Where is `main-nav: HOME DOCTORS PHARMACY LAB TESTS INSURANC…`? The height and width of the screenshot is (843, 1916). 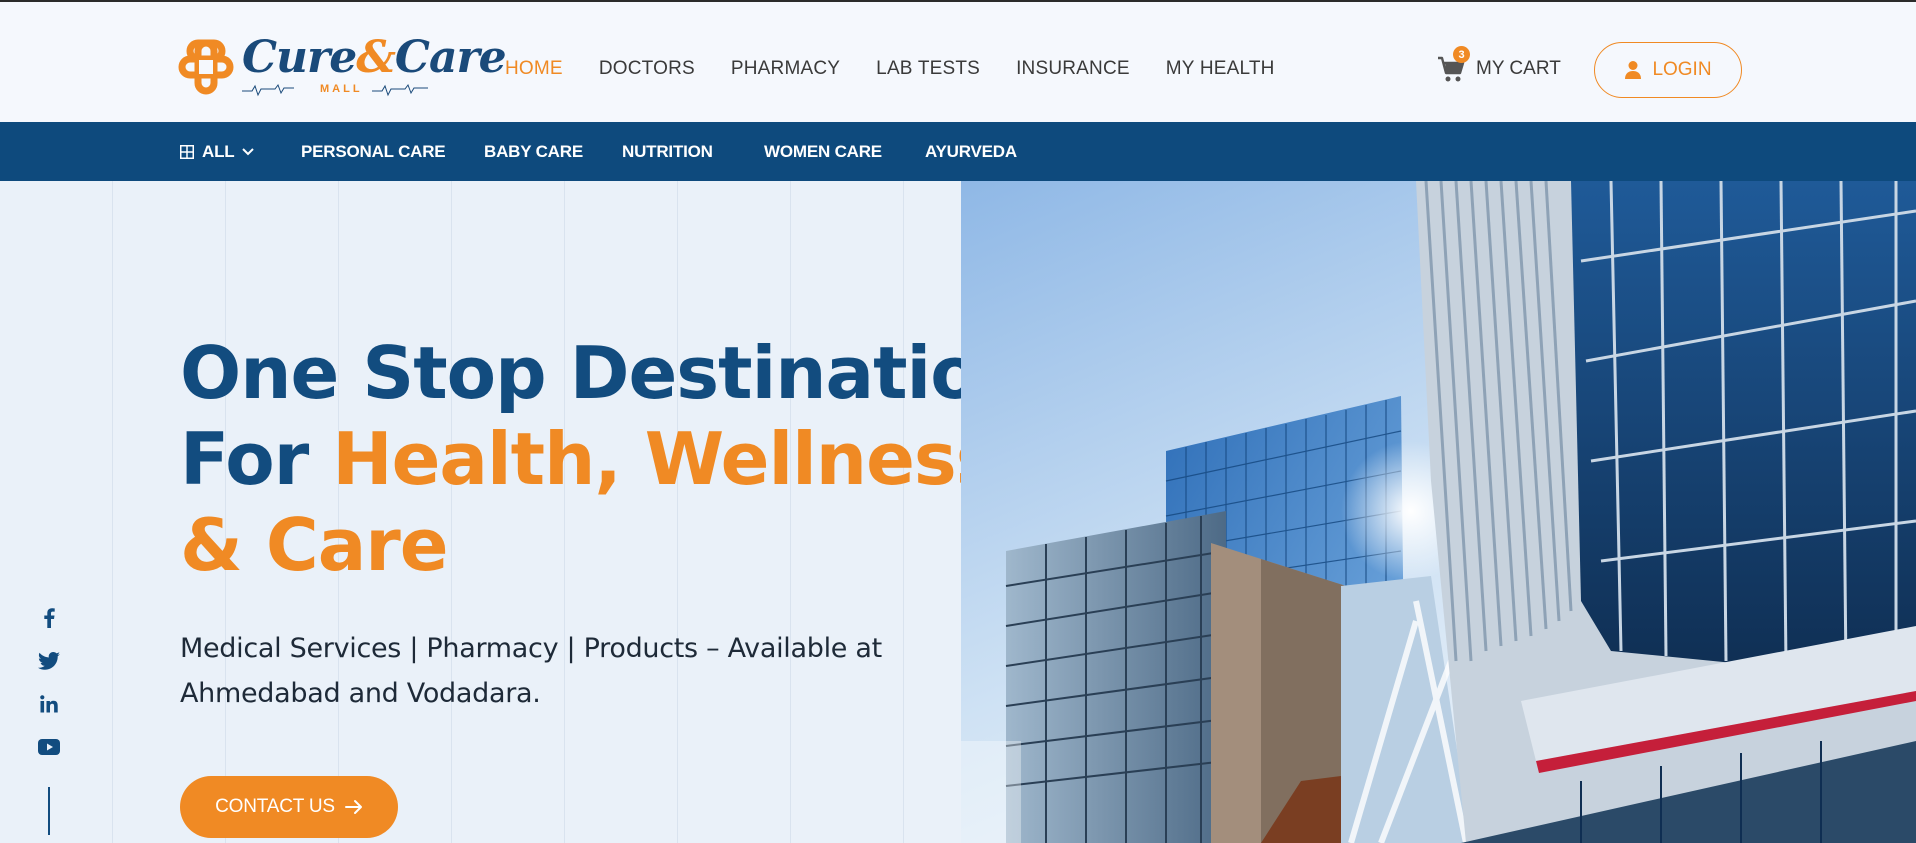
main-nav: HOME DOCTORS PHARMACY LAB TESTS INSURANC… is located at coordinates (908, 69).